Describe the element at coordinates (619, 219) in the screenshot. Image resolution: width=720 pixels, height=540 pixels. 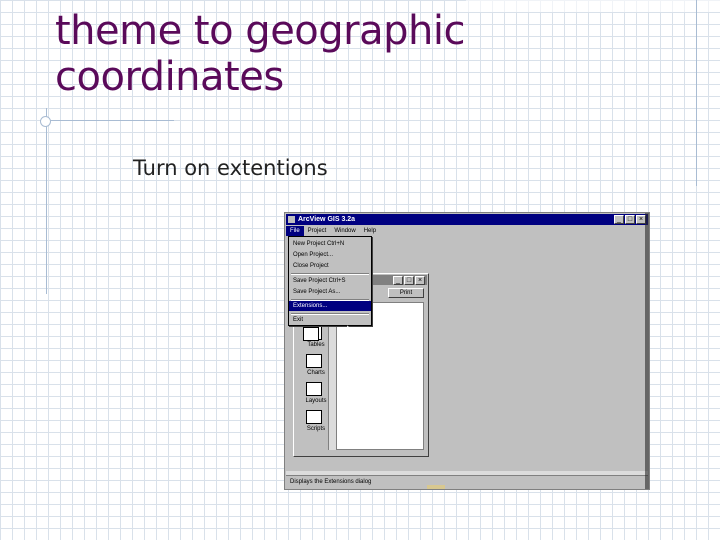
I see `minimize-icon: _` at that location.